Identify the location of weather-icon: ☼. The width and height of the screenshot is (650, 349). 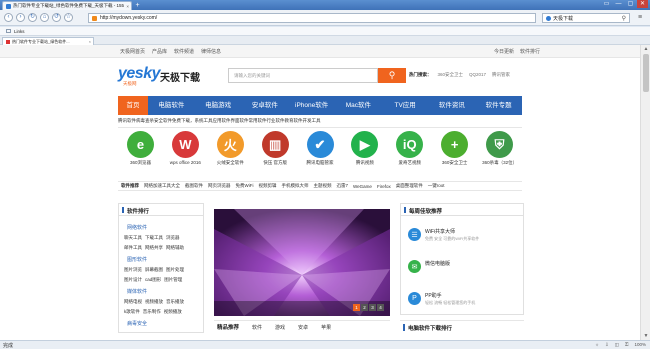
(597, 345).